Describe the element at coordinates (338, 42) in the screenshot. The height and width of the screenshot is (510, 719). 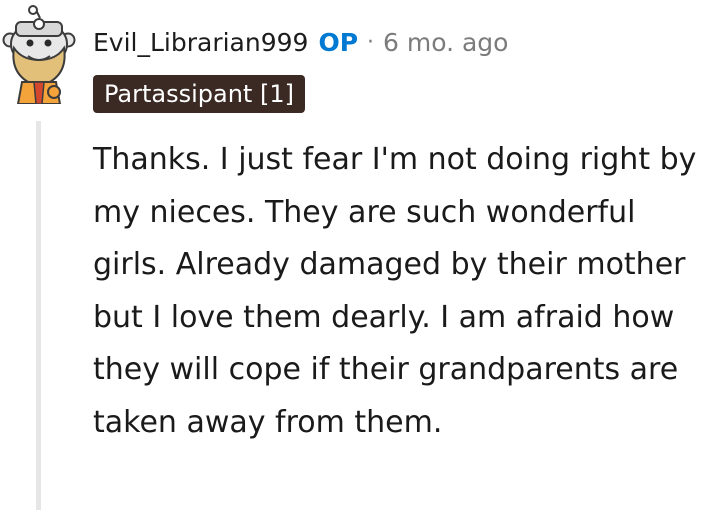
I see `op-badge: OP` at that location.